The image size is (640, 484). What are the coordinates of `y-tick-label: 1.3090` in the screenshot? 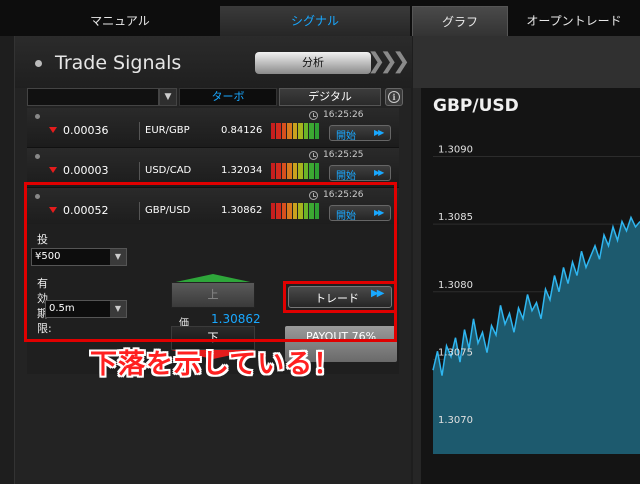 It's located at (455, 150).